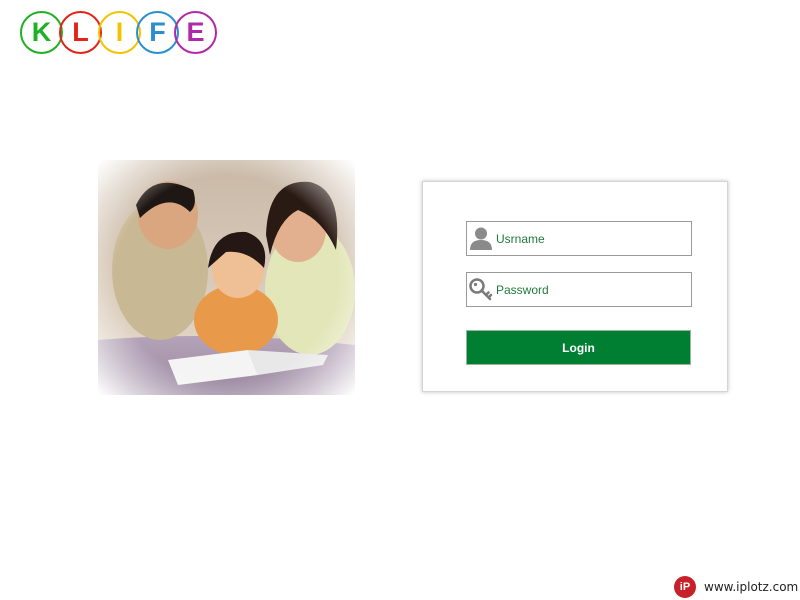 The width and height of the screenshot is (800, 600). Describe the element at coordinates (195, 32) in the screenshot. I see `logo-letter-e: E` at that location.